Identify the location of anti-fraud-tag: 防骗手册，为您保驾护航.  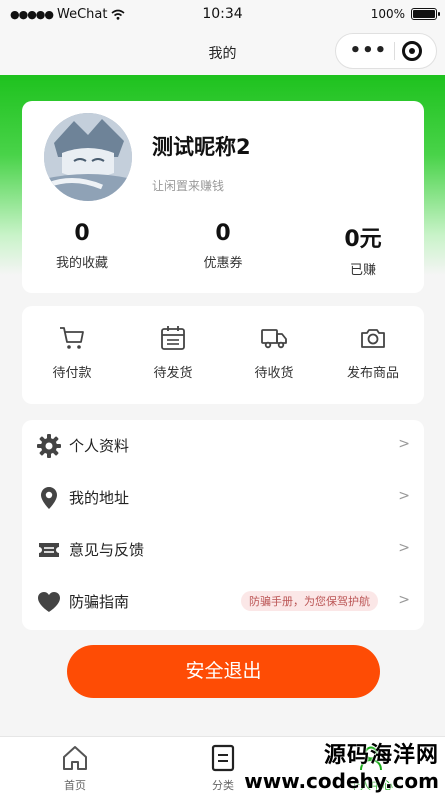
(309, 601).